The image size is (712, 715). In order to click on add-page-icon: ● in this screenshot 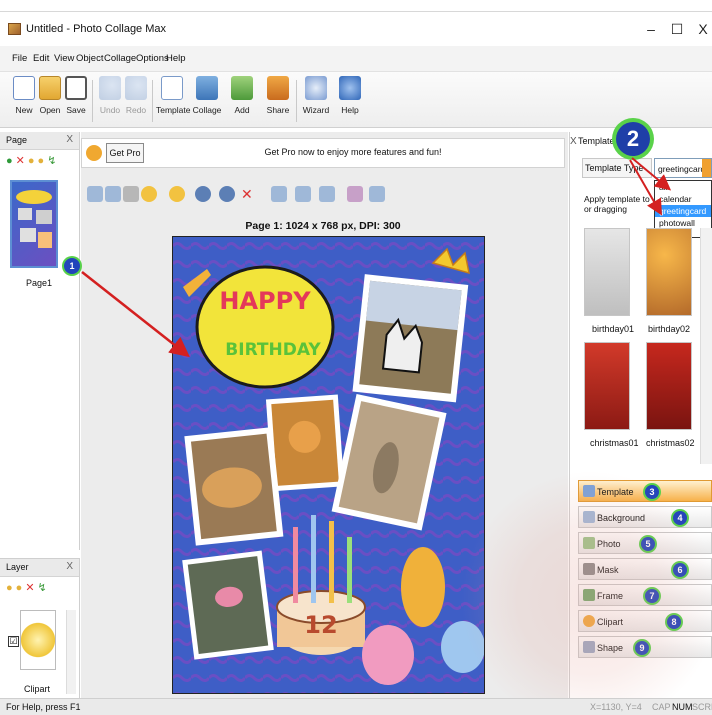, I will do `click(11, 161)`.